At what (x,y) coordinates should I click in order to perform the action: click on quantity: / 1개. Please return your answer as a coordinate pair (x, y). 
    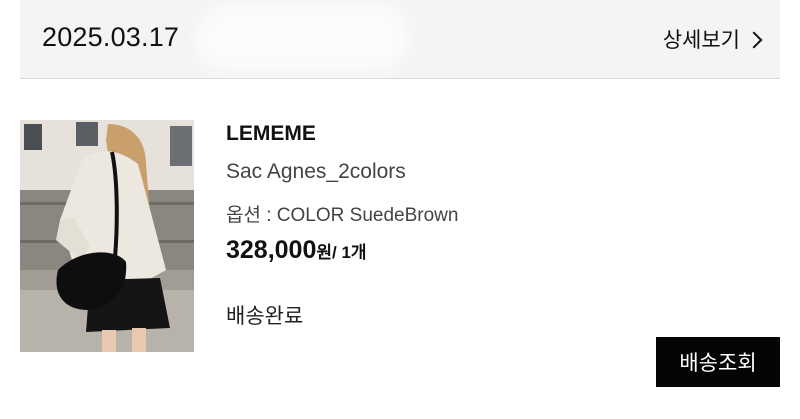
    Looking at the image, I should click on (349, 252).